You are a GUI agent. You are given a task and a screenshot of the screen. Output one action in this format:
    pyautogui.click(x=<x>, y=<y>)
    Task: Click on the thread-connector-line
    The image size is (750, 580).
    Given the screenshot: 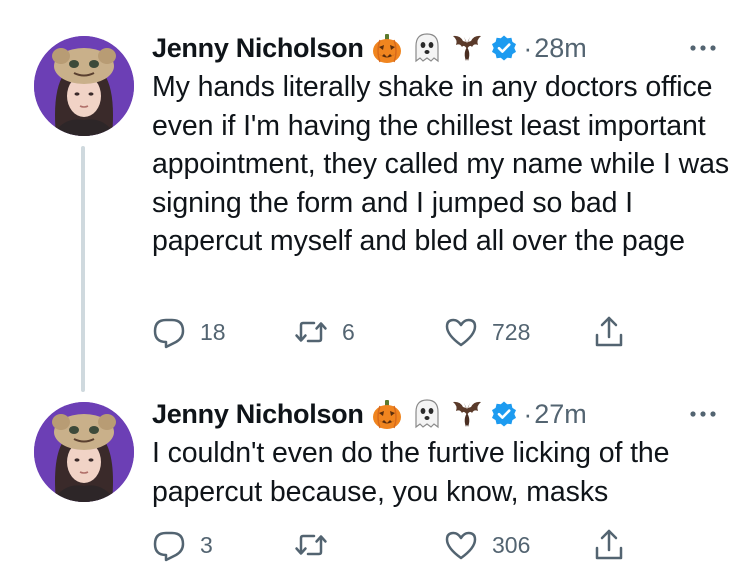 What is the action you would take?
    pyautogui.click(x=83, y=269)
    